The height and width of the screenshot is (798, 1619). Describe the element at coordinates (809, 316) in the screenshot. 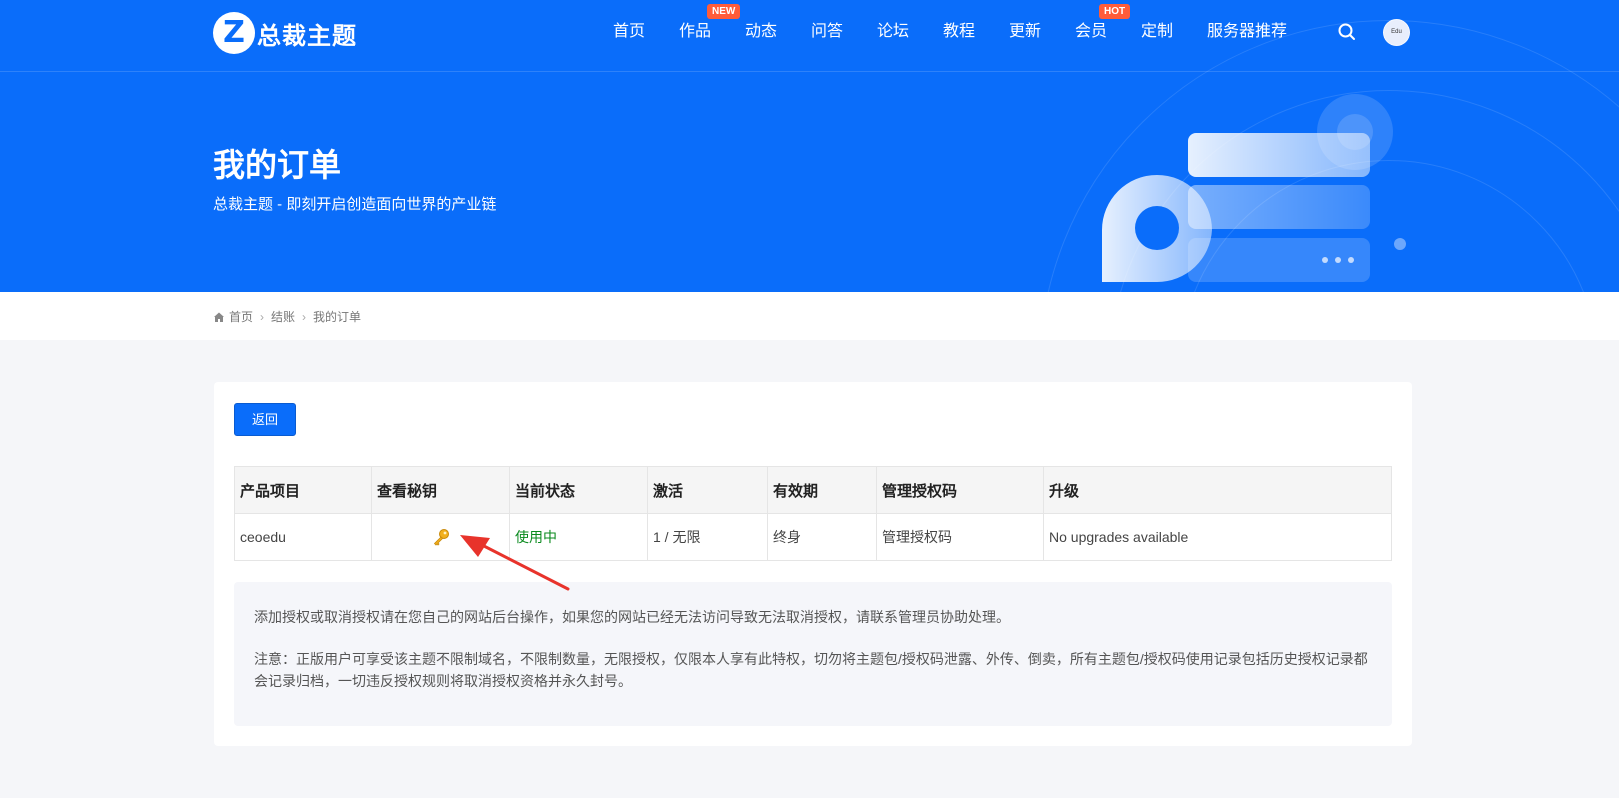

I see `breadcrumb-bar: 首页 › 结账 › 我的订单` at that location.